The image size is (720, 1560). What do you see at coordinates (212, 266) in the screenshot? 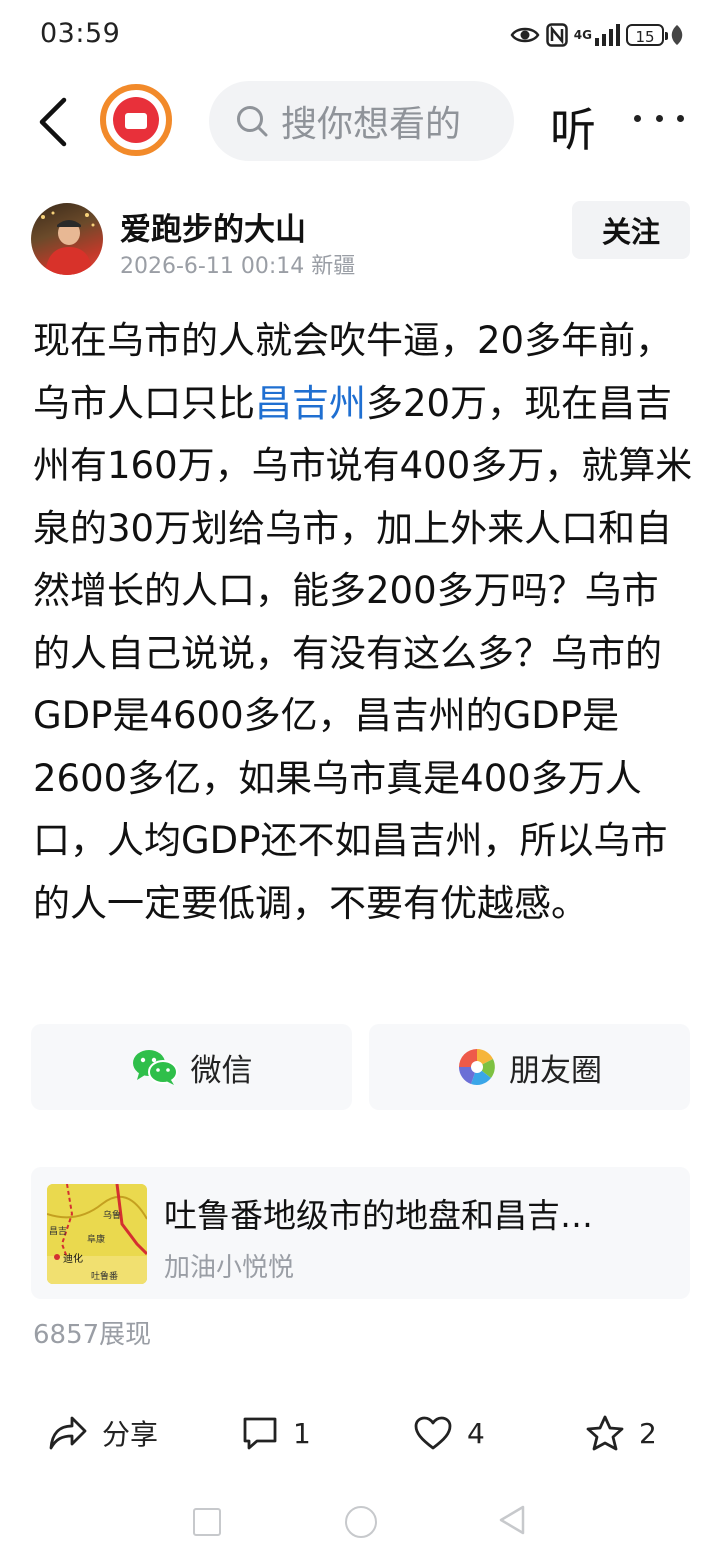
I see `post-date: 2026-6-11 00:14` at bounding box center [212, 266].